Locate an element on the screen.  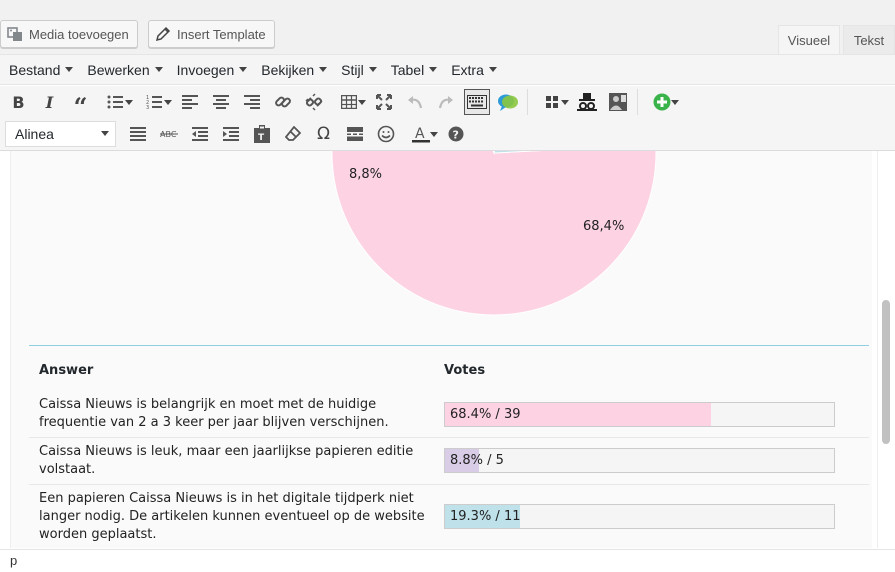
incognito-icon is located at coordinates (586, 102).